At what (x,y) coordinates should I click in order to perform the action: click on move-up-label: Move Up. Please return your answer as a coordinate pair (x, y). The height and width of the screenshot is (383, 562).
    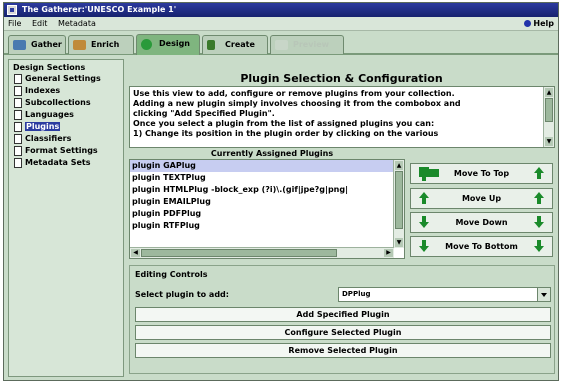
    Looking at the image, I should click on (481, 198).